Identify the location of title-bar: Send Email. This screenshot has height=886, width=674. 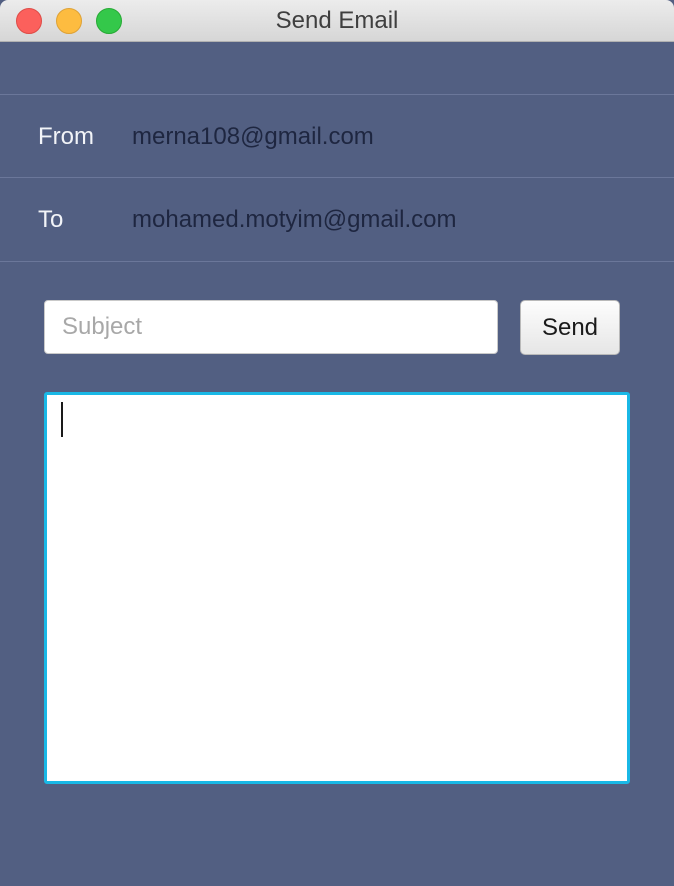
(337, 21).